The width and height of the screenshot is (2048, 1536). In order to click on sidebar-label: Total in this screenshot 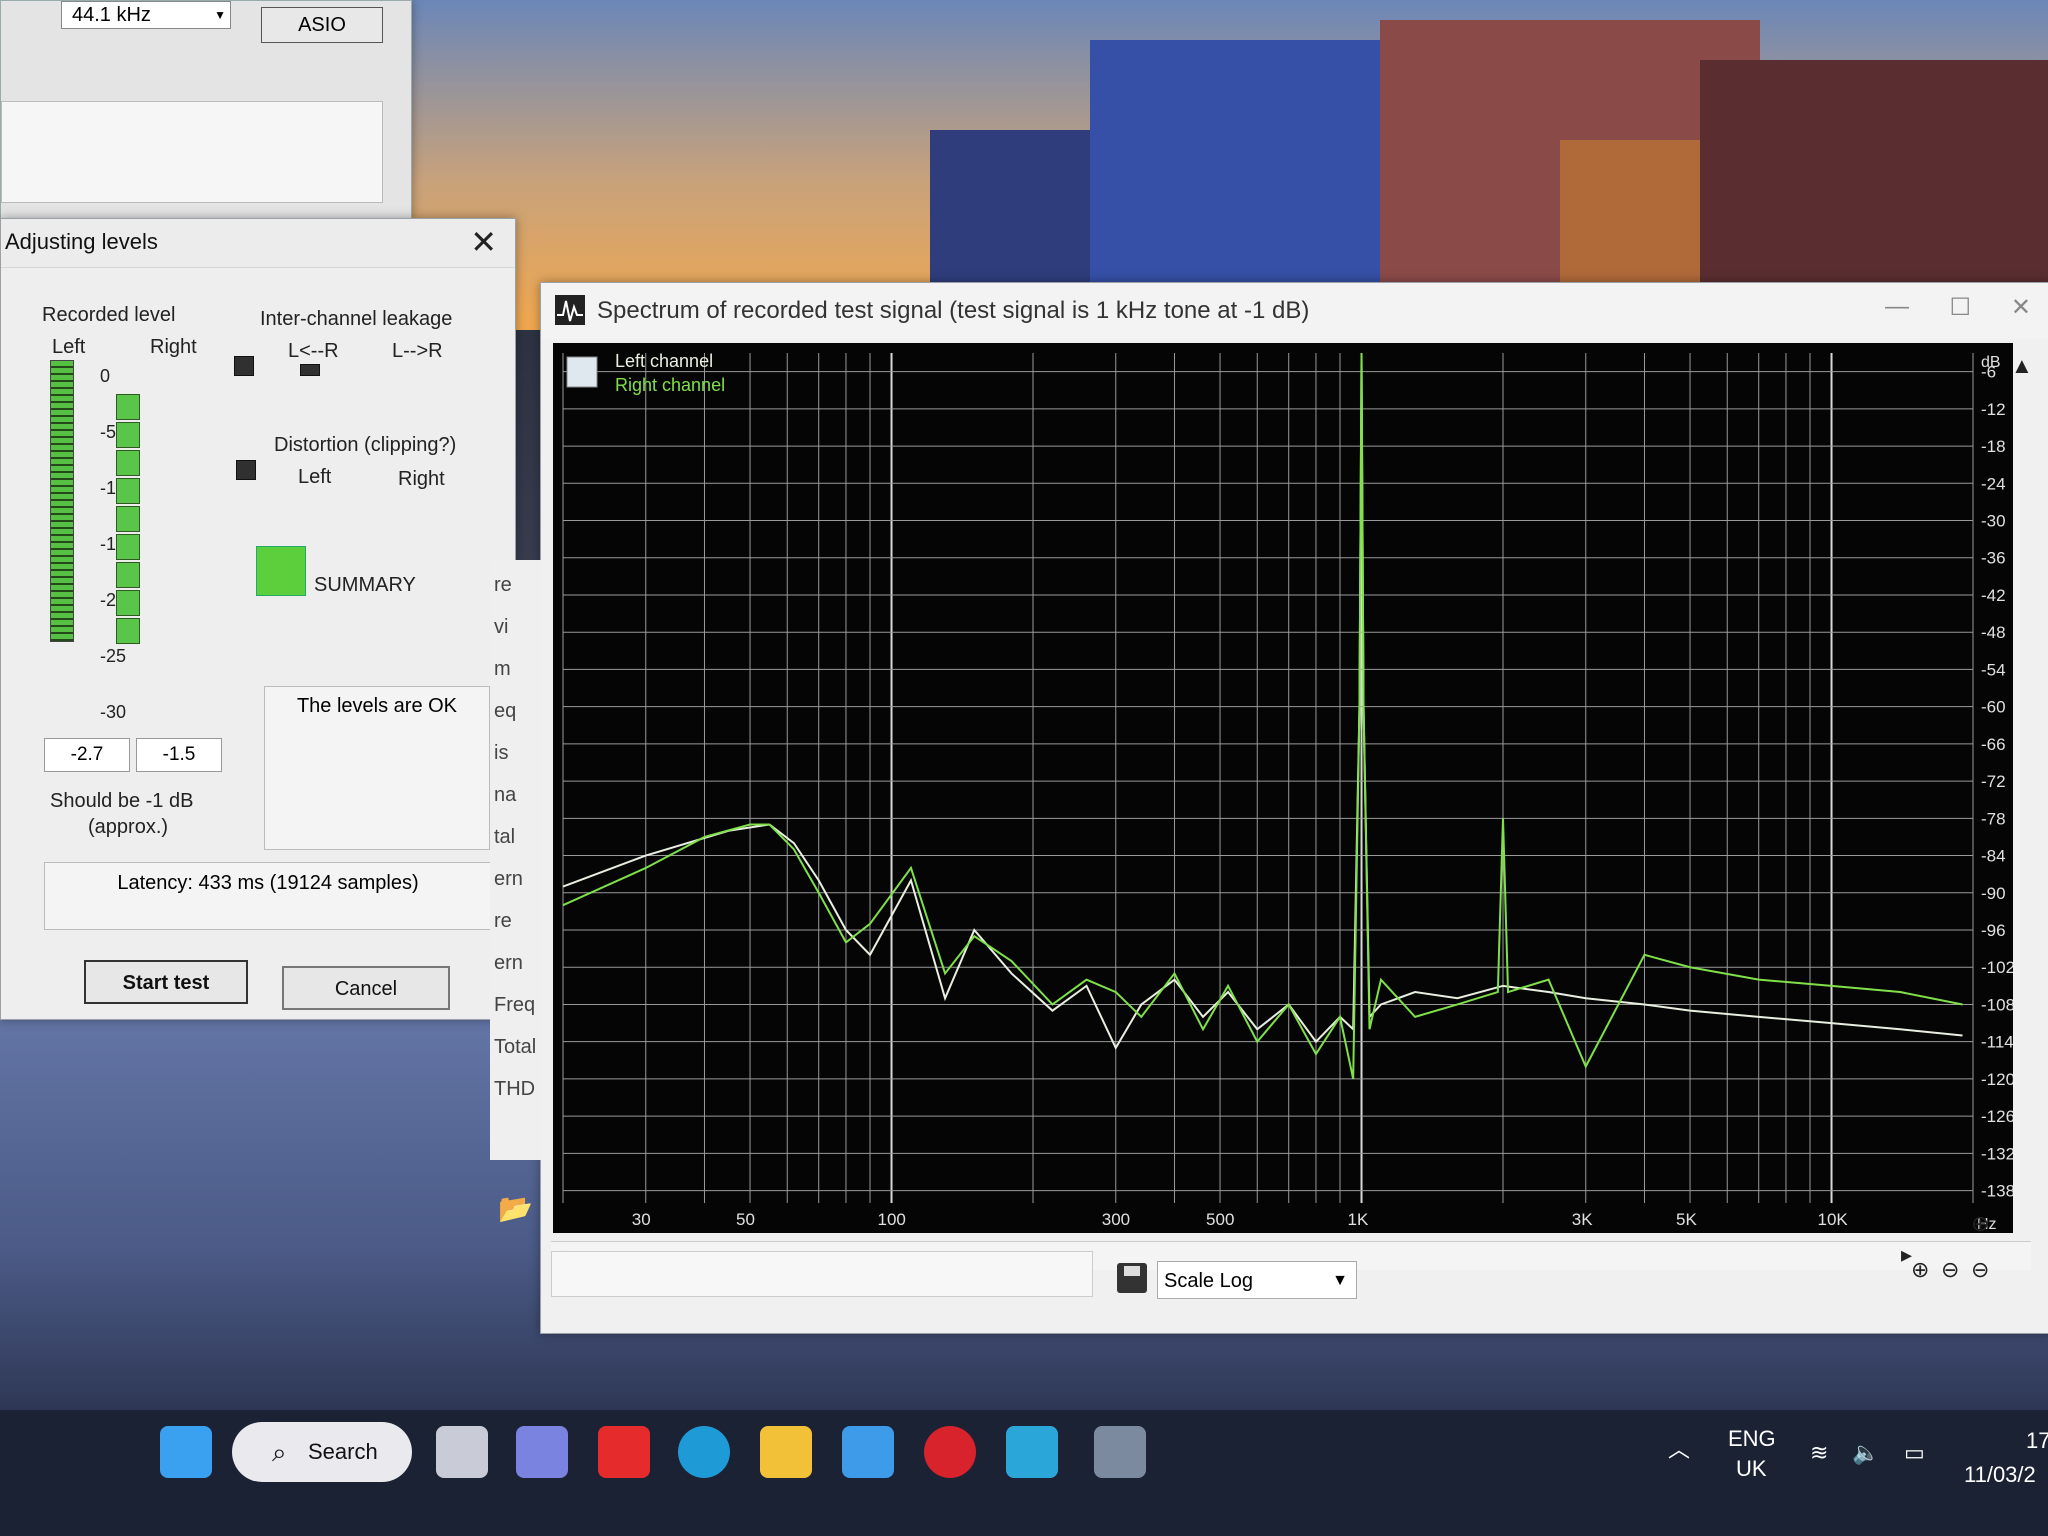, I will do `click(515, 1047)`.